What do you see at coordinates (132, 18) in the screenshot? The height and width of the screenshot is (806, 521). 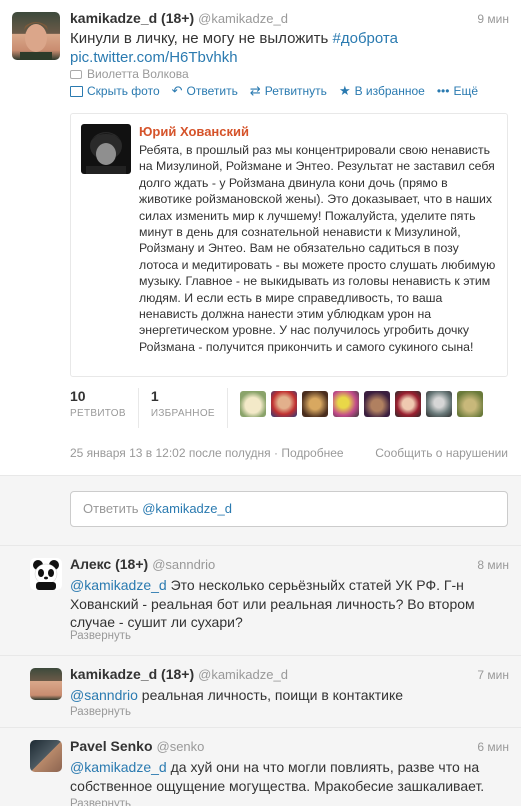 I see `author-name: kamikadze_d (18+)` at bounding box center [132, 18].